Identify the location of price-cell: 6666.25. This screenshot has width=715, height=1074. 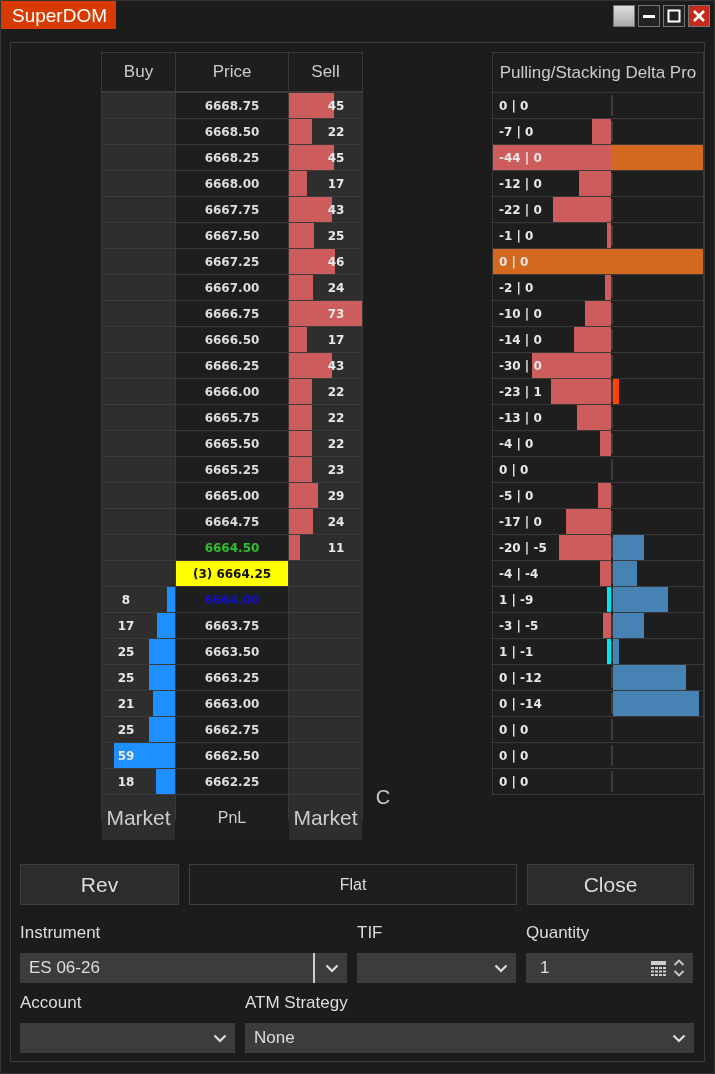
(232, 365).